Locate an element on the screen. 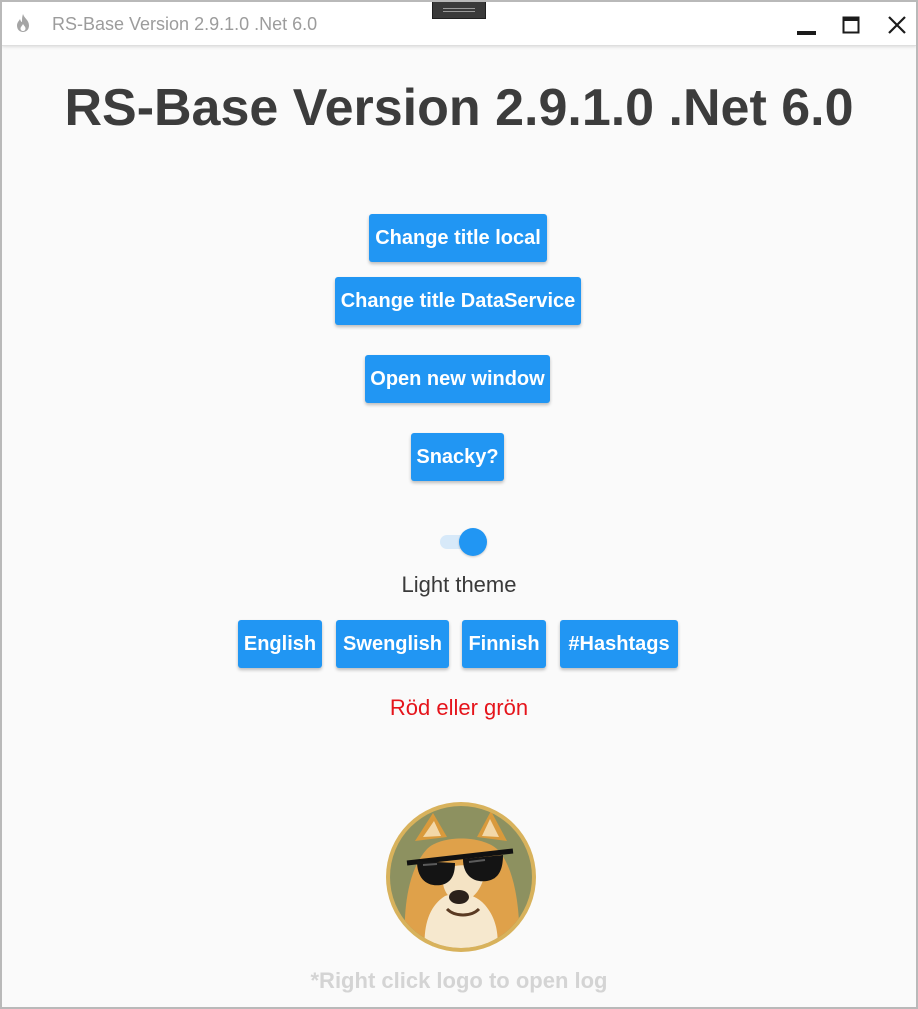 The width and height of the screenshot is (918, 1009). minimize-icon is located at coordinates (805, 25).